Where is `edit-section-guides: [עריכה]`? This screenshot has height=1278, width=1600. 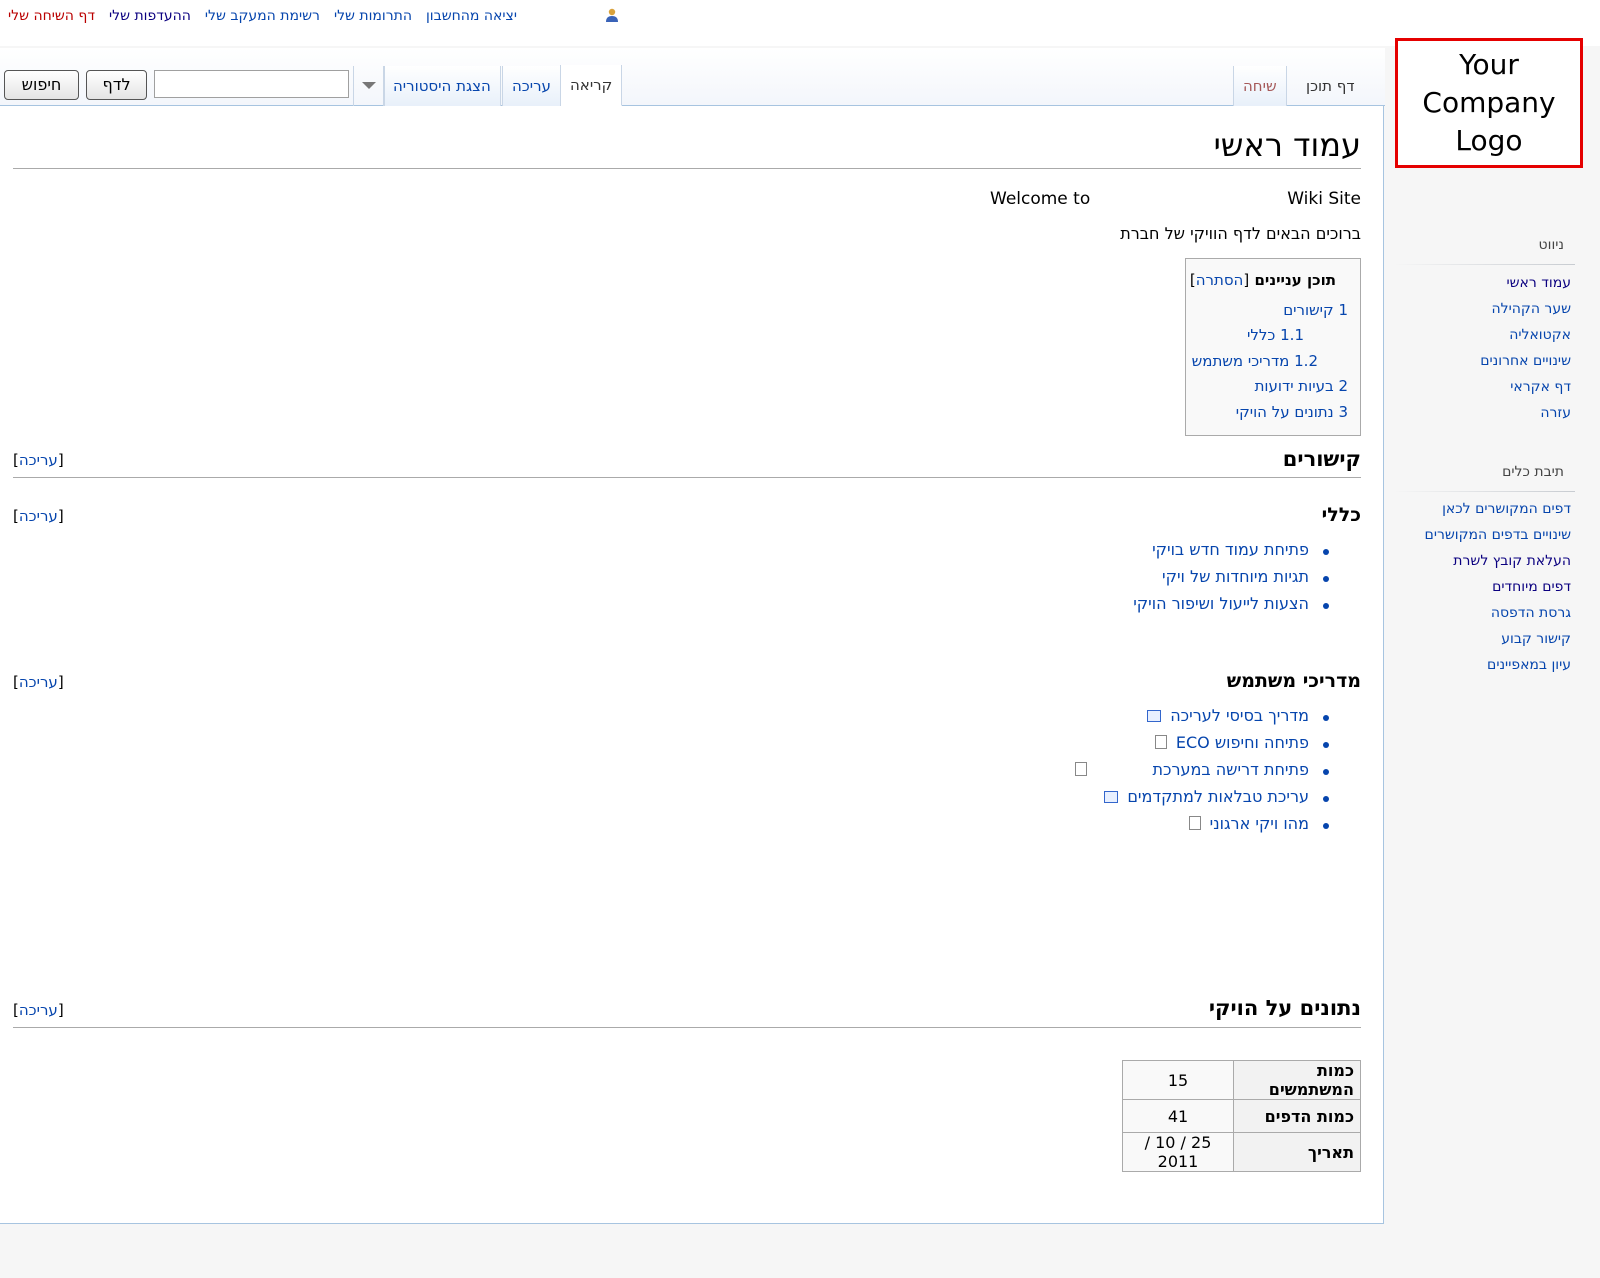
edit-section-guides: [עריכה] is located at coordinates (38, 682).